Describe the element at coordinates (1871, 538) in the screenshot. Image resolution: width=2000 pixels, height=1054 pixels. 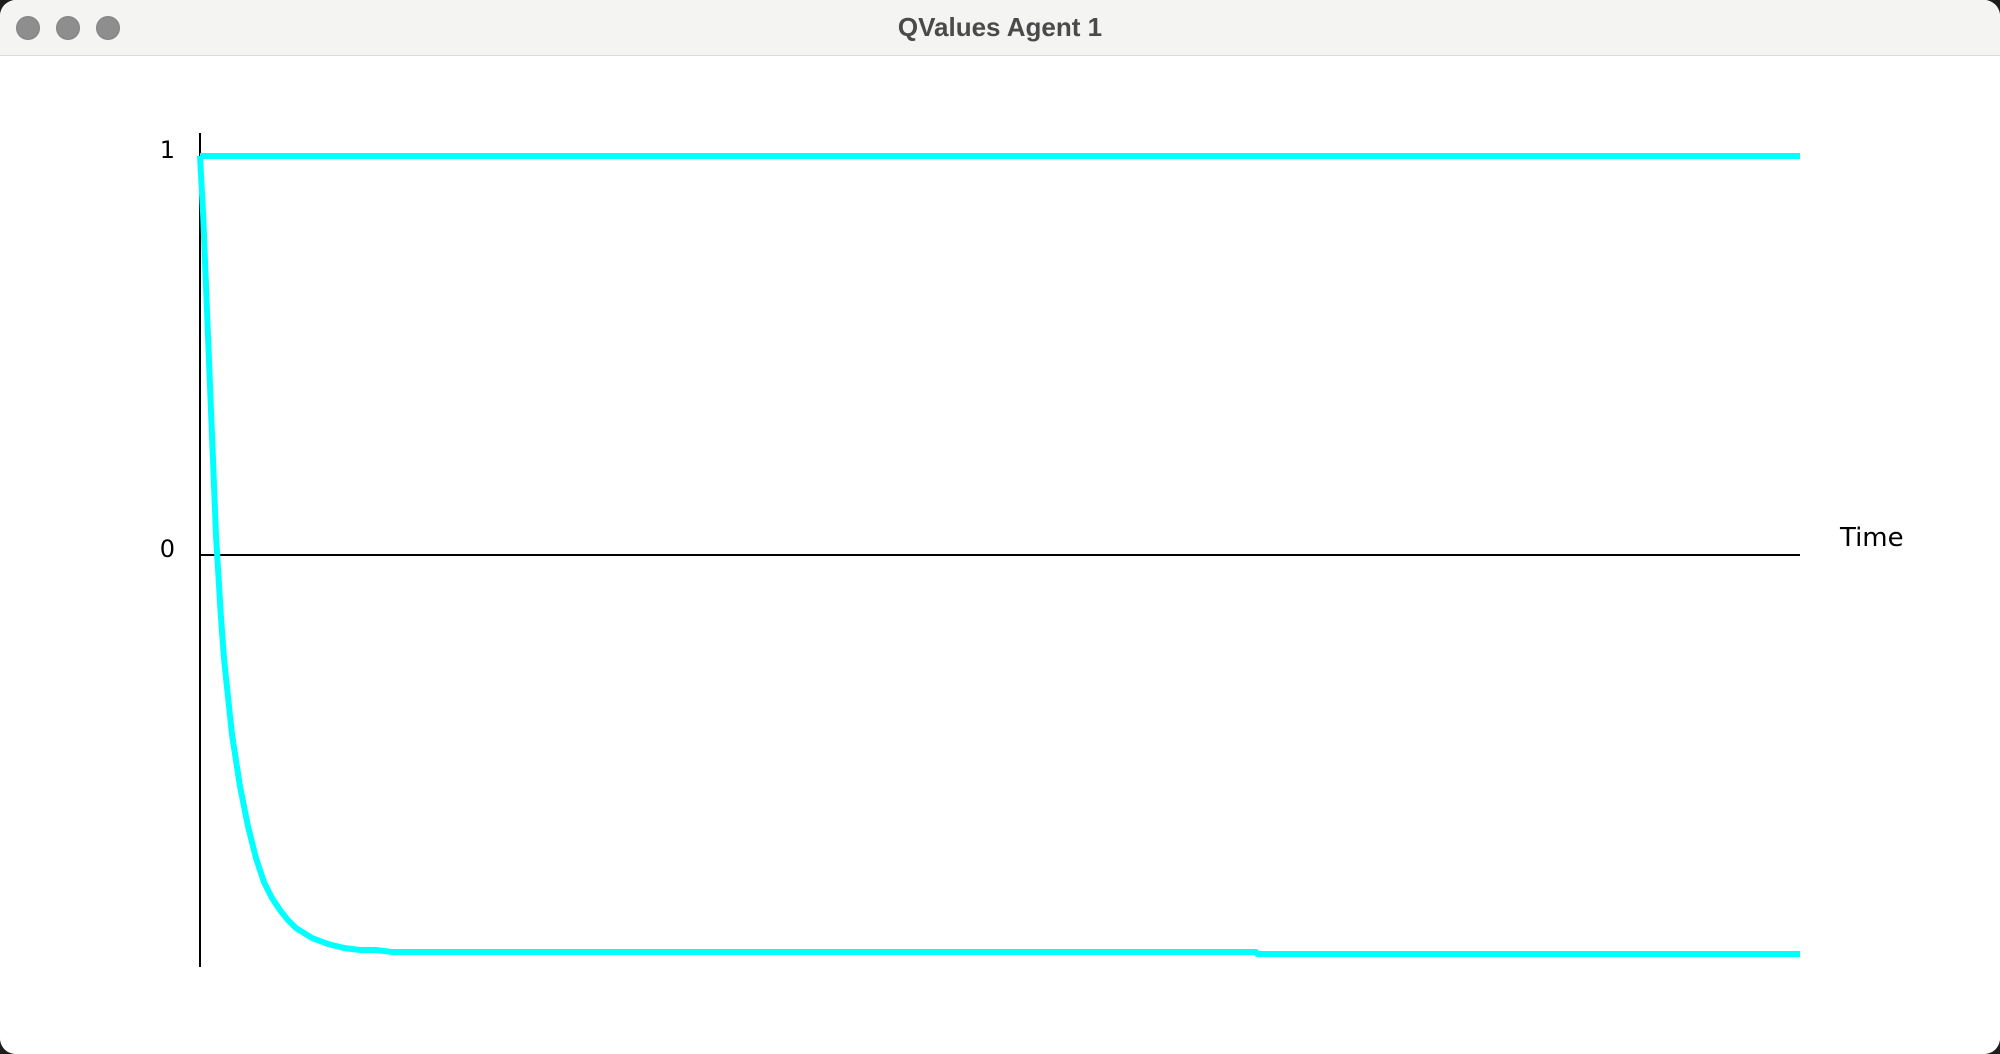
I see `x-axis-label: Time` at that location.